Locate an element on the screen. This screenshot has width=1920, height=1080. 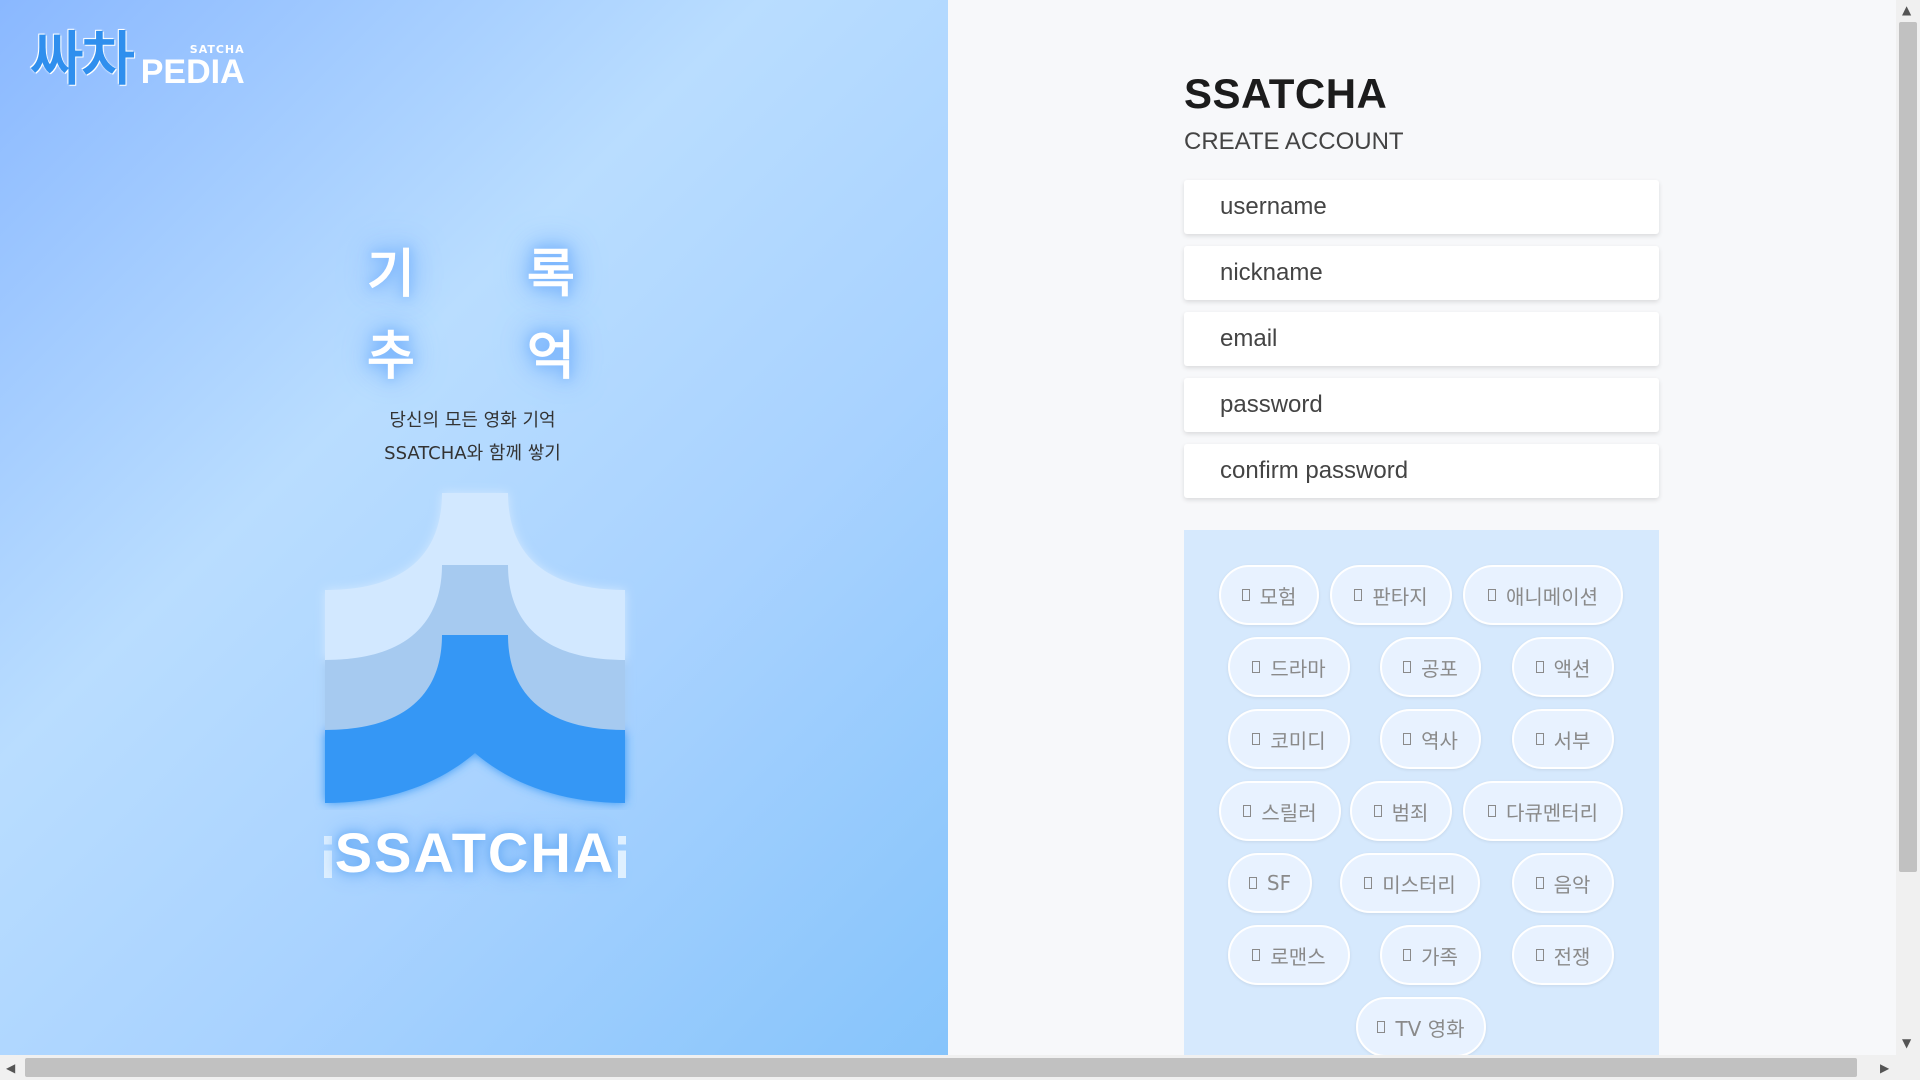
genre-label: 액션 is located at coordinates (1572, 668).